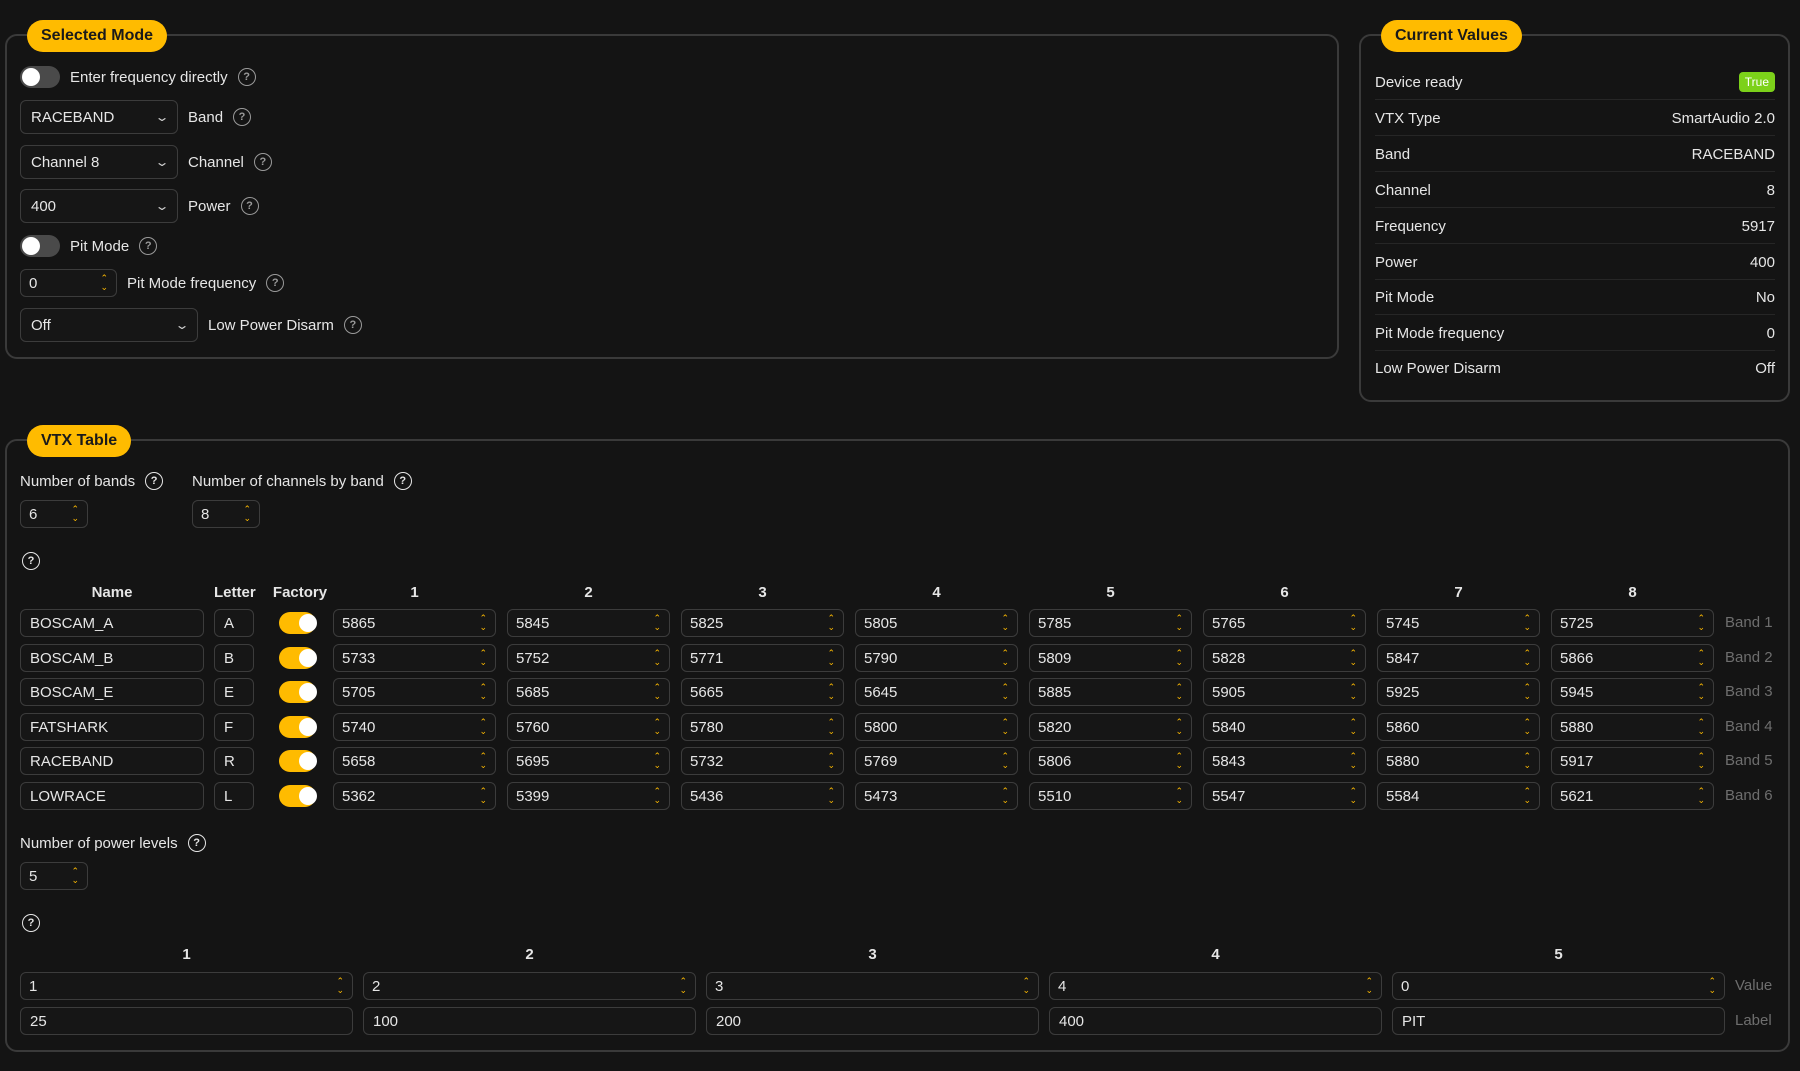  I want to click on band-name-input: FATSHARK, so click(112, 727).